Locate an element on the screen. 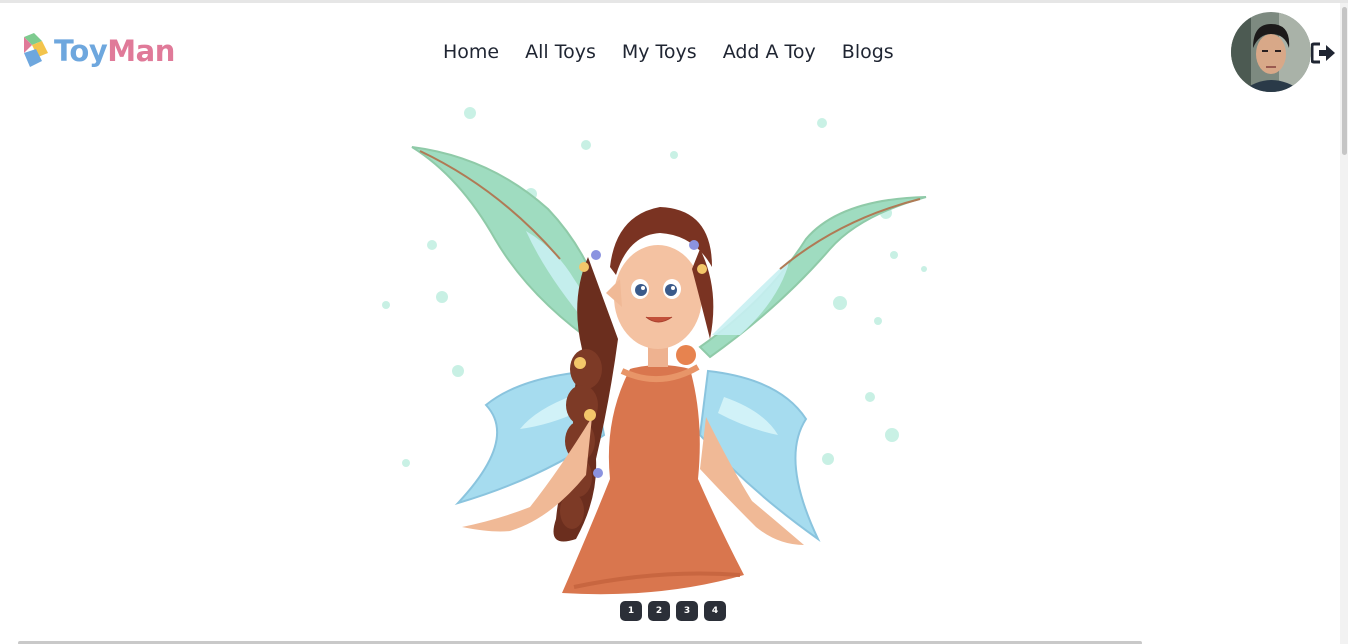 The image size is (1348, 644). avatar-photo is located at coordinates (1271, 52).